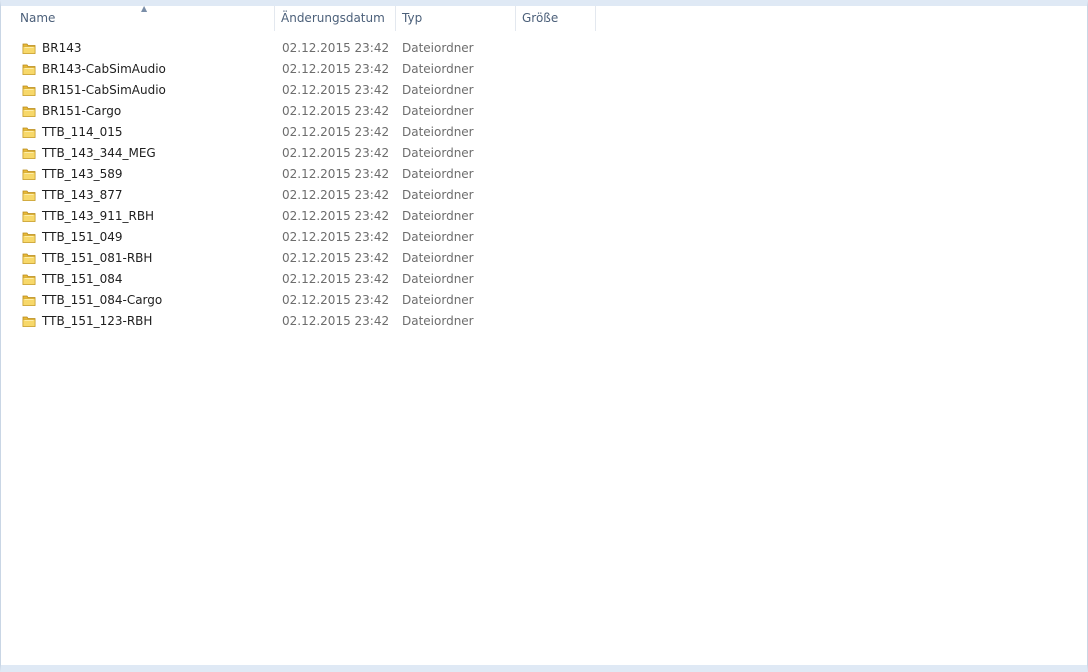  What do you see at coordinates (82, 174) in the screenshot?
I see `file-name: TTB_143_589` at bounding box center [82, 174].